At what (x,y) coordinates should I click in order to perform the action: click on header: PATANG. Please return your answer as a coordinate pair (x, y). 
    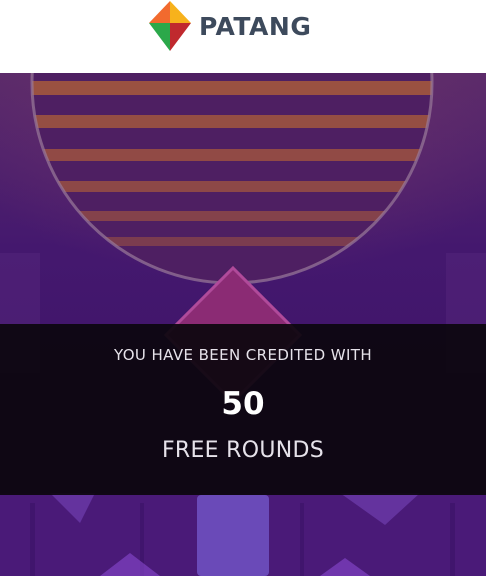
    Looking at the image, I should click on (243, 36).